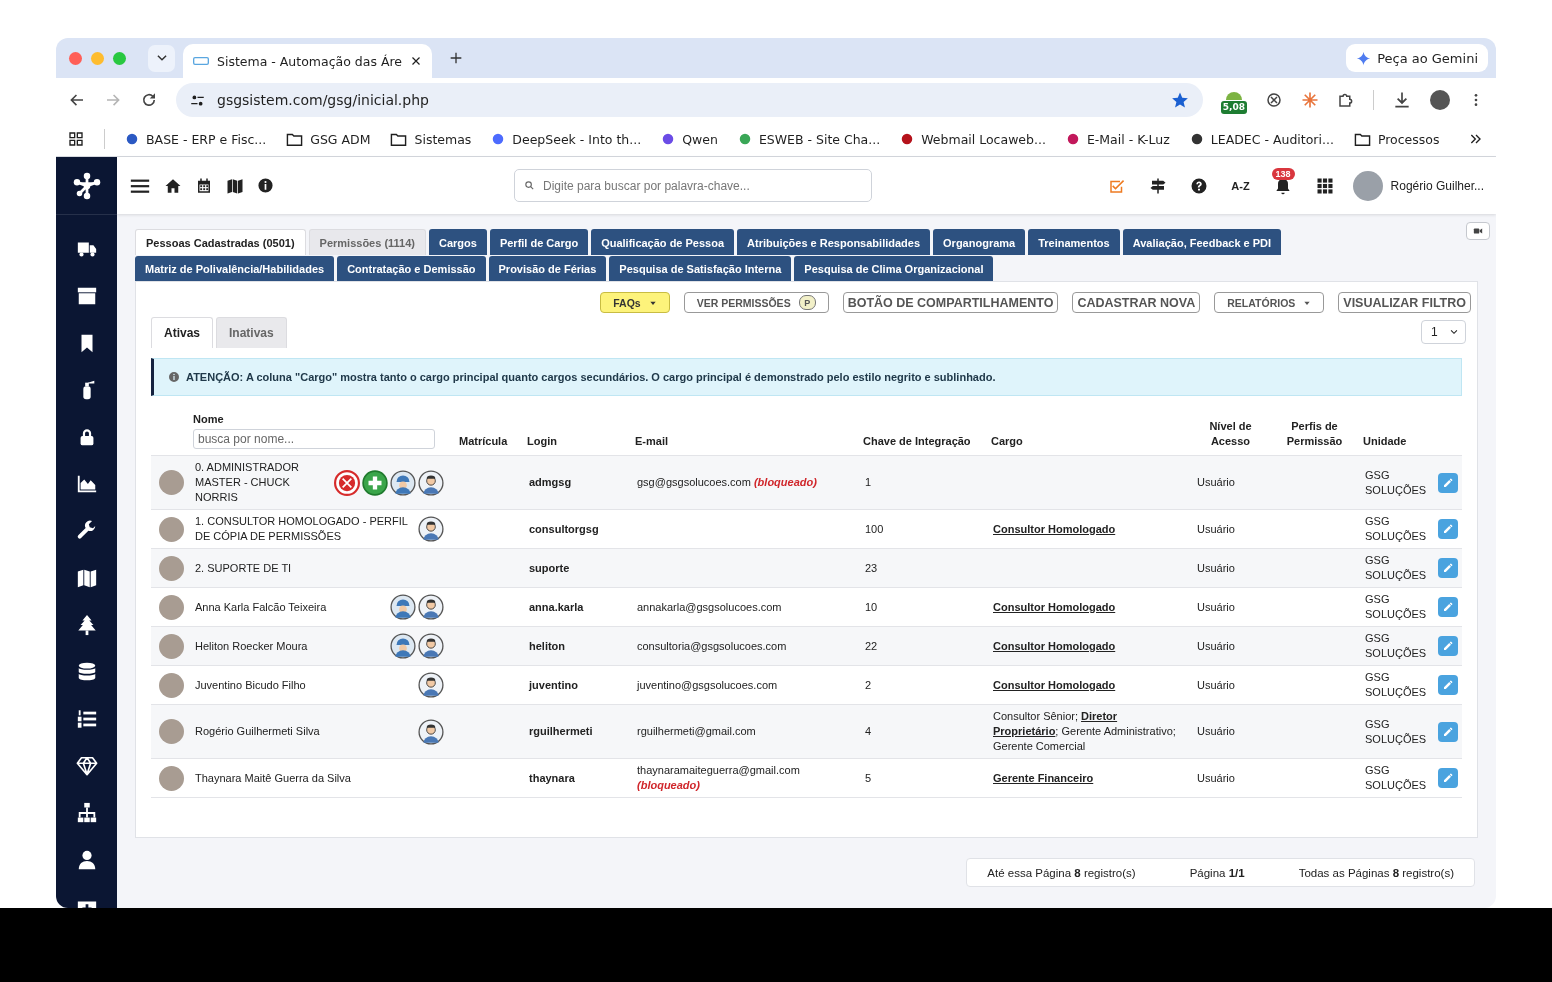  Describe the element at coordinates (411, 268) in the screenshot. I see `tab: Contratação e Demissão` at that location.